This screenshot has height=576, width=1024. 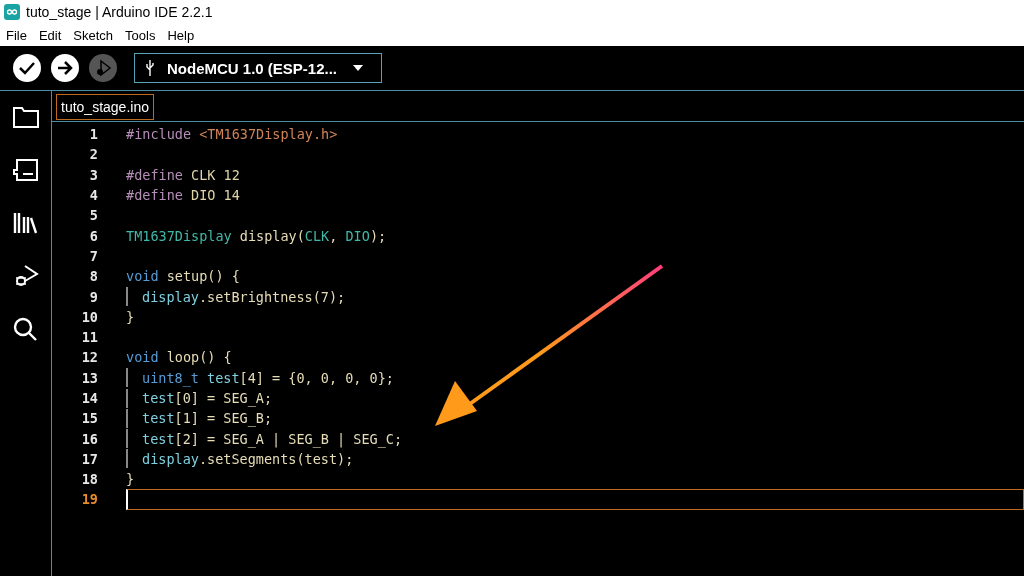 I want to click on menu-item: Tools, so click(x=140, y=35).